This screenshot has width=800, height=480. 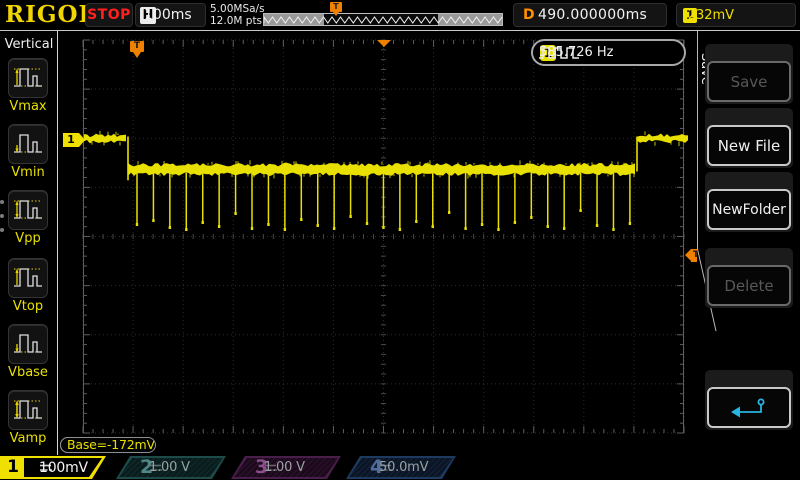 I want to click on counter-value: 585.726 Hz, so click(x=576, y=52).